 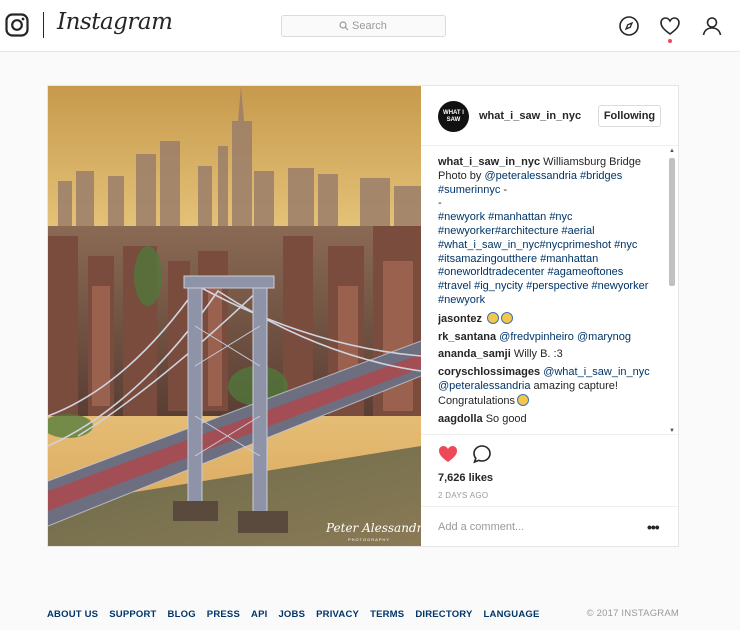 I want to click on photographer-watermark-sub: PHOTOGRAPHY, so click(x=369, y=539).